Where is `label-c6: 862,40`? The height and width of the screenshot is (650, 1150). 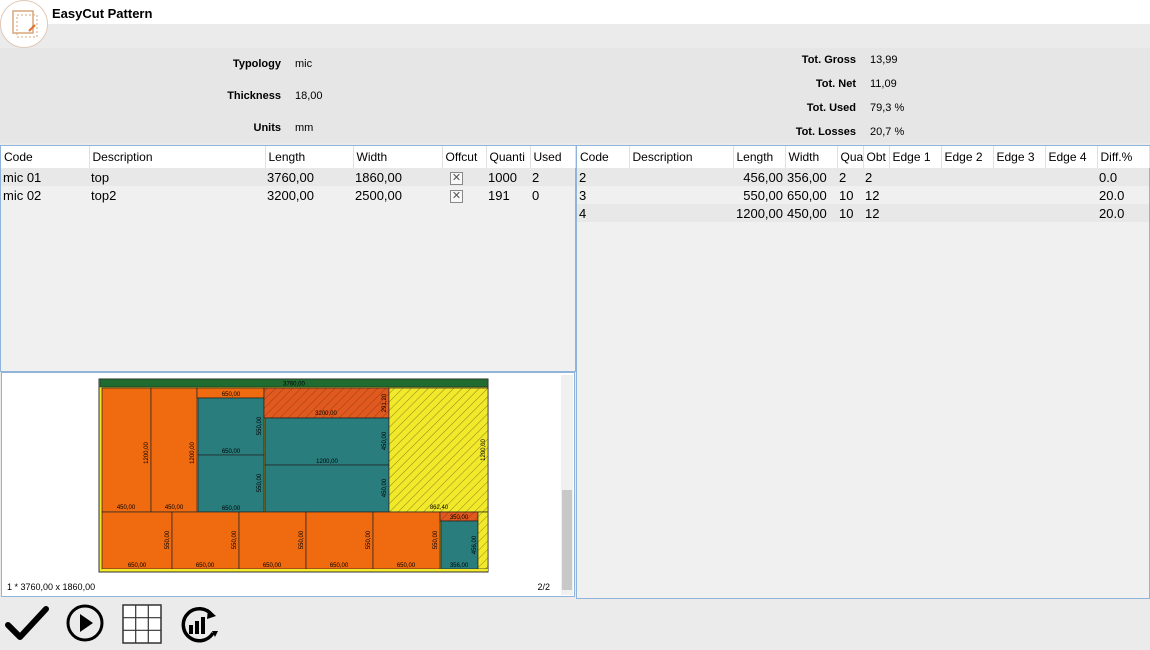
label-c6: 862,40 is located at coordinates (439, 508).